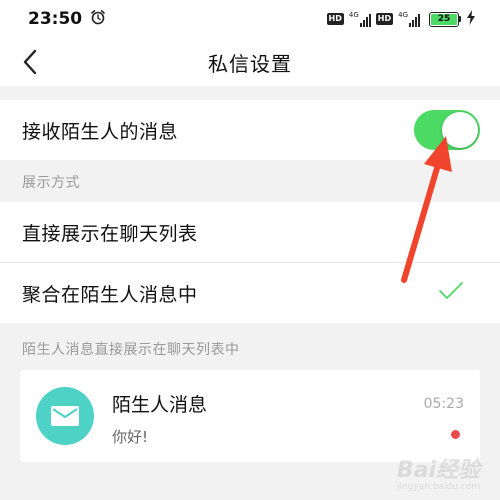 The width and height of the screenshot is (500, 500). What do you see at coordinates (438, 487) in the screenshot?
I see `watermark-sub: jingyan.baidu.com` at bounding box center [438, 487].